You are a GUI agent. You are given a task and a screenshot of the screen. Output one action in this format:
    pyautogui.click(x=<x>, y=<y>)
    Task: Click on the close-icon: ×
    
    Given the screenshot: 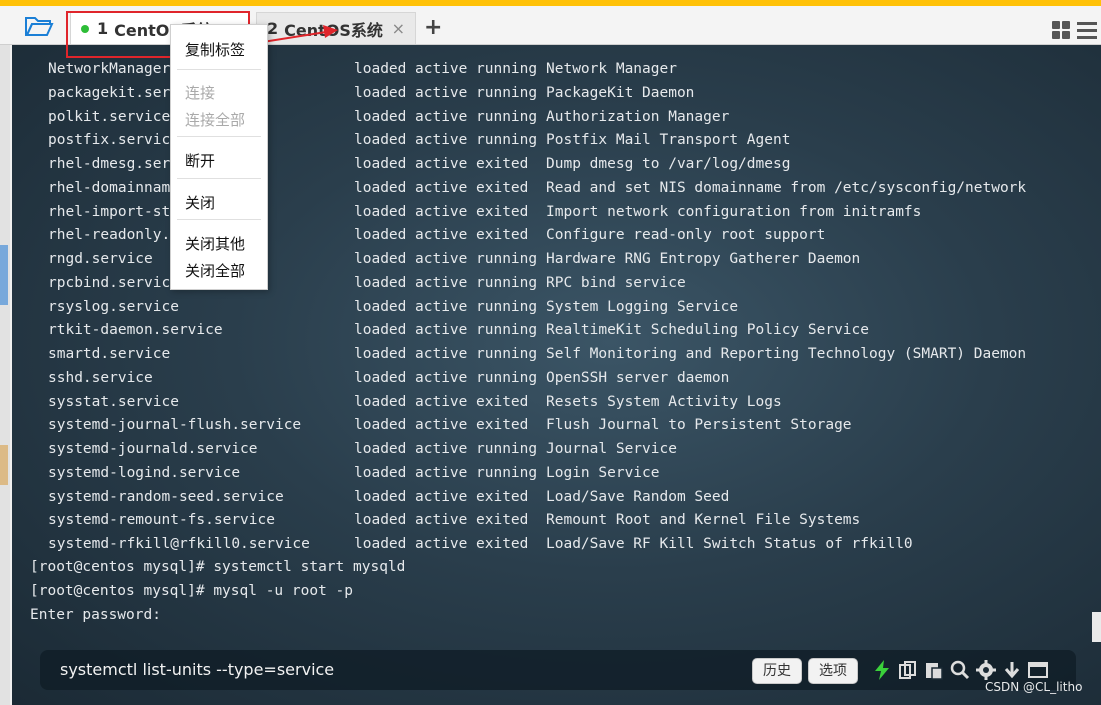 What is the action you would take?
    pyautogui.click(x=398, y=28)
    